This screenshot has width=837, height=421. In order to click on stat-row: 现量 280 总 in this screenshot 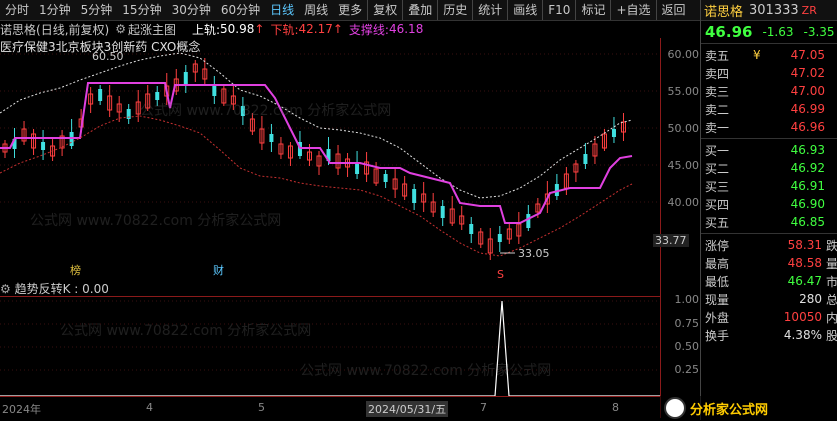, I will do `click(769, 299)`.